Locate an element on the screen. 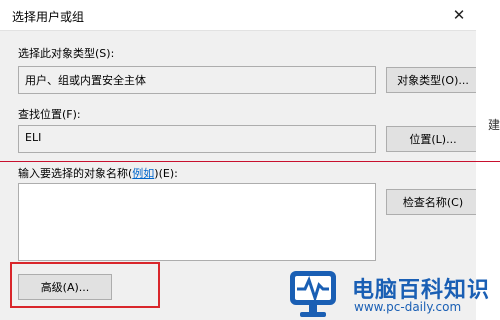 This screenshot has width=500, height=320. object-names-label-suffix: )(E): is located at coordinates (166, 173).